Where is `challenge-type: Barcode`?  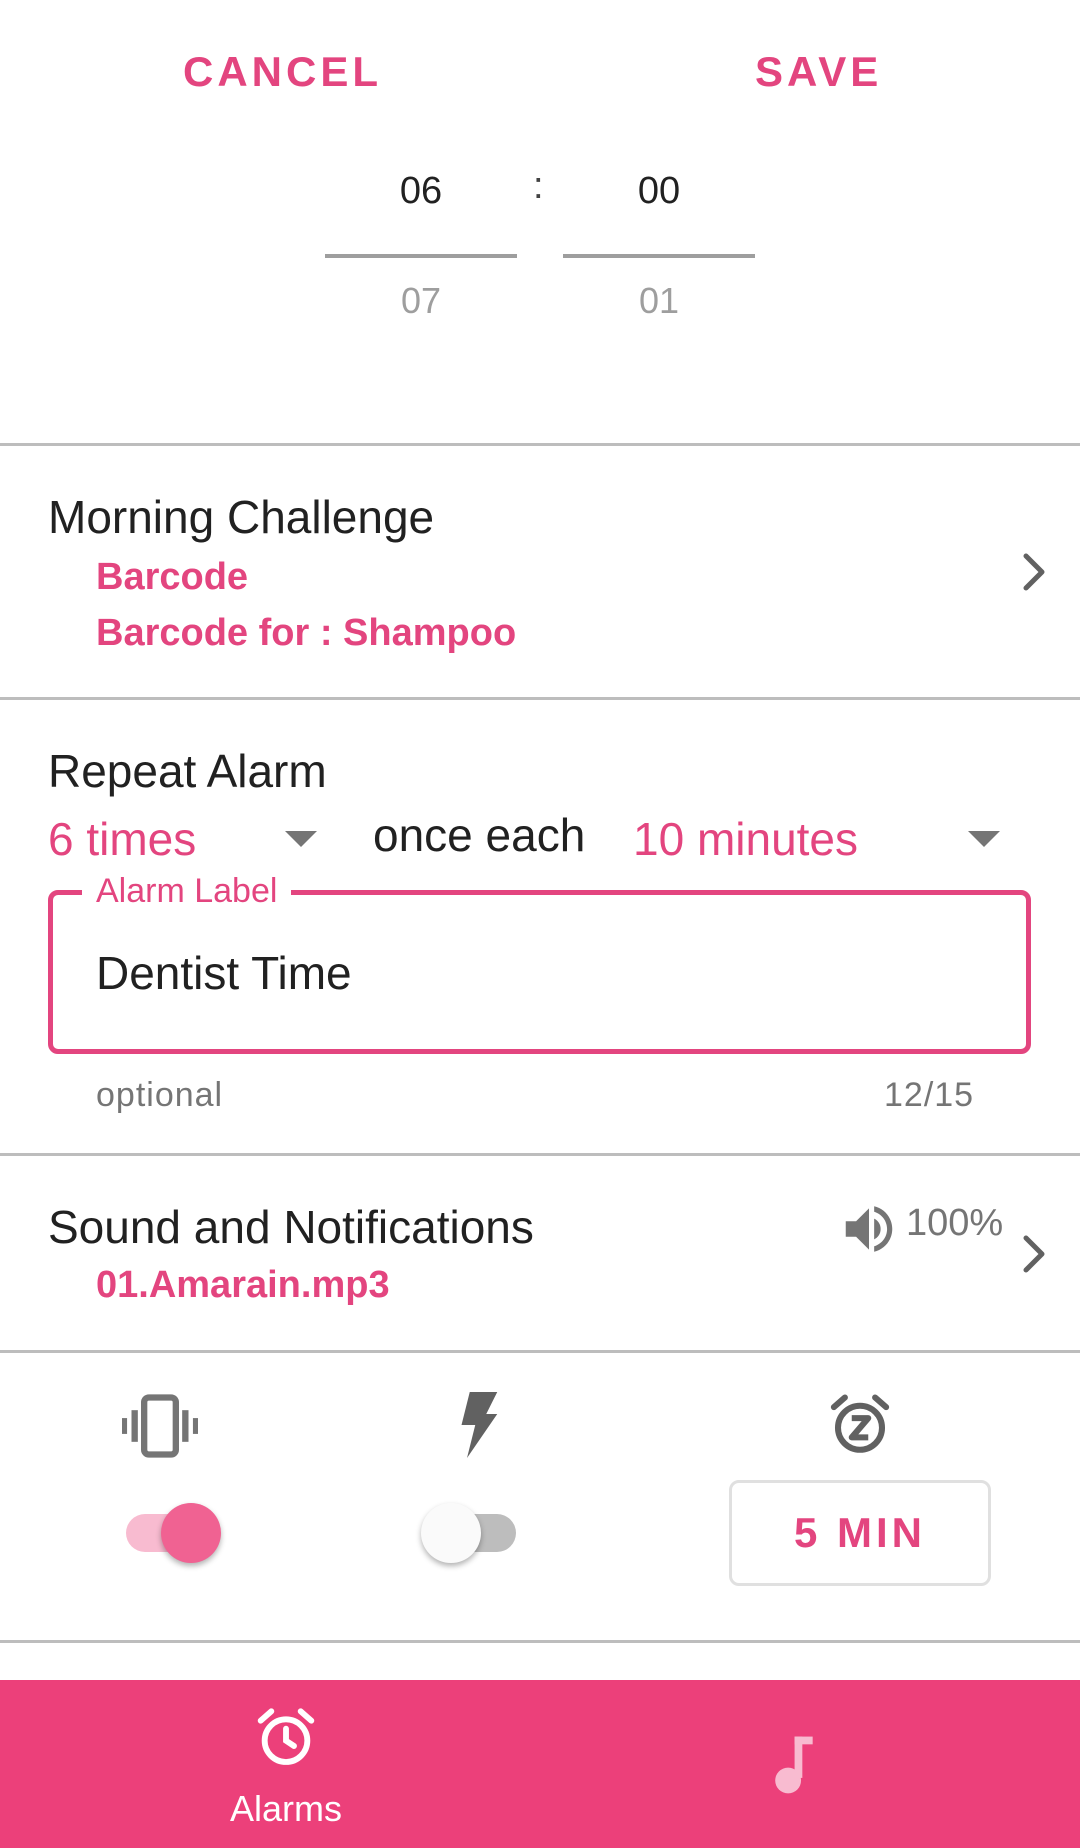
challenge-type: Barcode is located at coordinates (172, 577).